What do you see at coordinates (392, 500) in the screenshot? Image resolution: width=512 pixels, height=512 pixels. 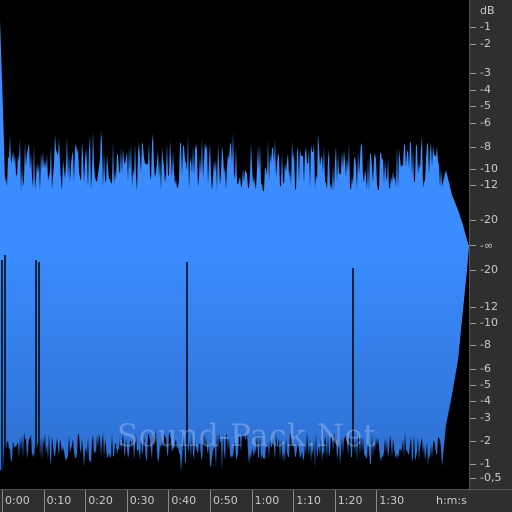 I see `time-label: 1:30` at bounding box center [392, 500].